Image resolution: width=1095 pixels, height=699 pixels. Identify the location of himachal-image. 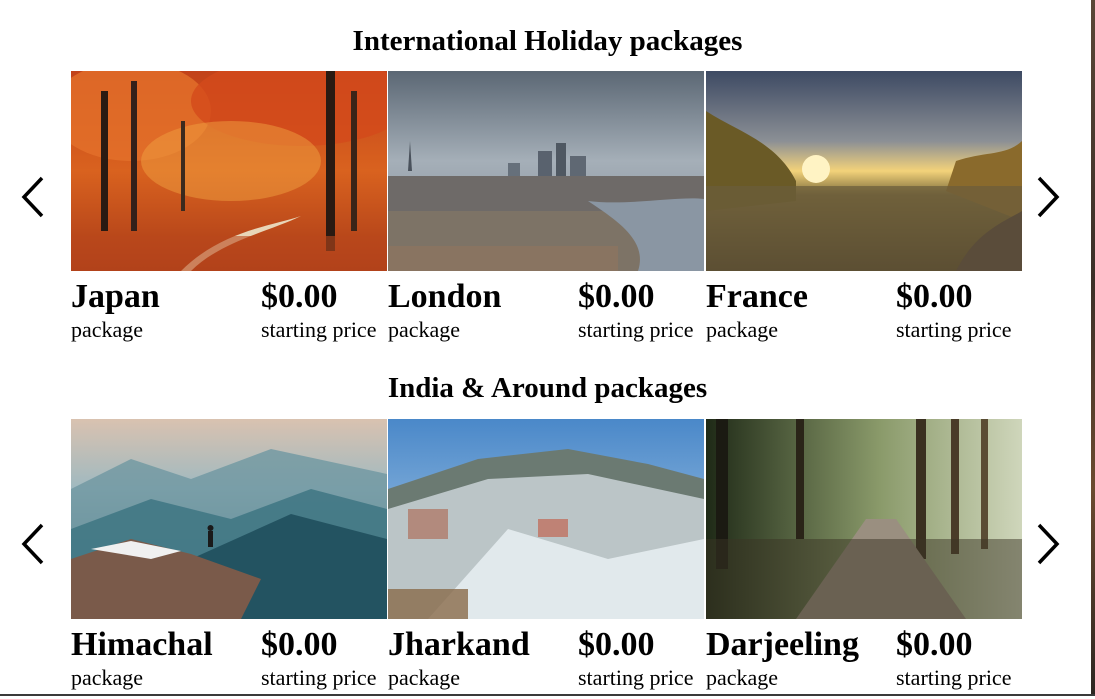
(229, 519).